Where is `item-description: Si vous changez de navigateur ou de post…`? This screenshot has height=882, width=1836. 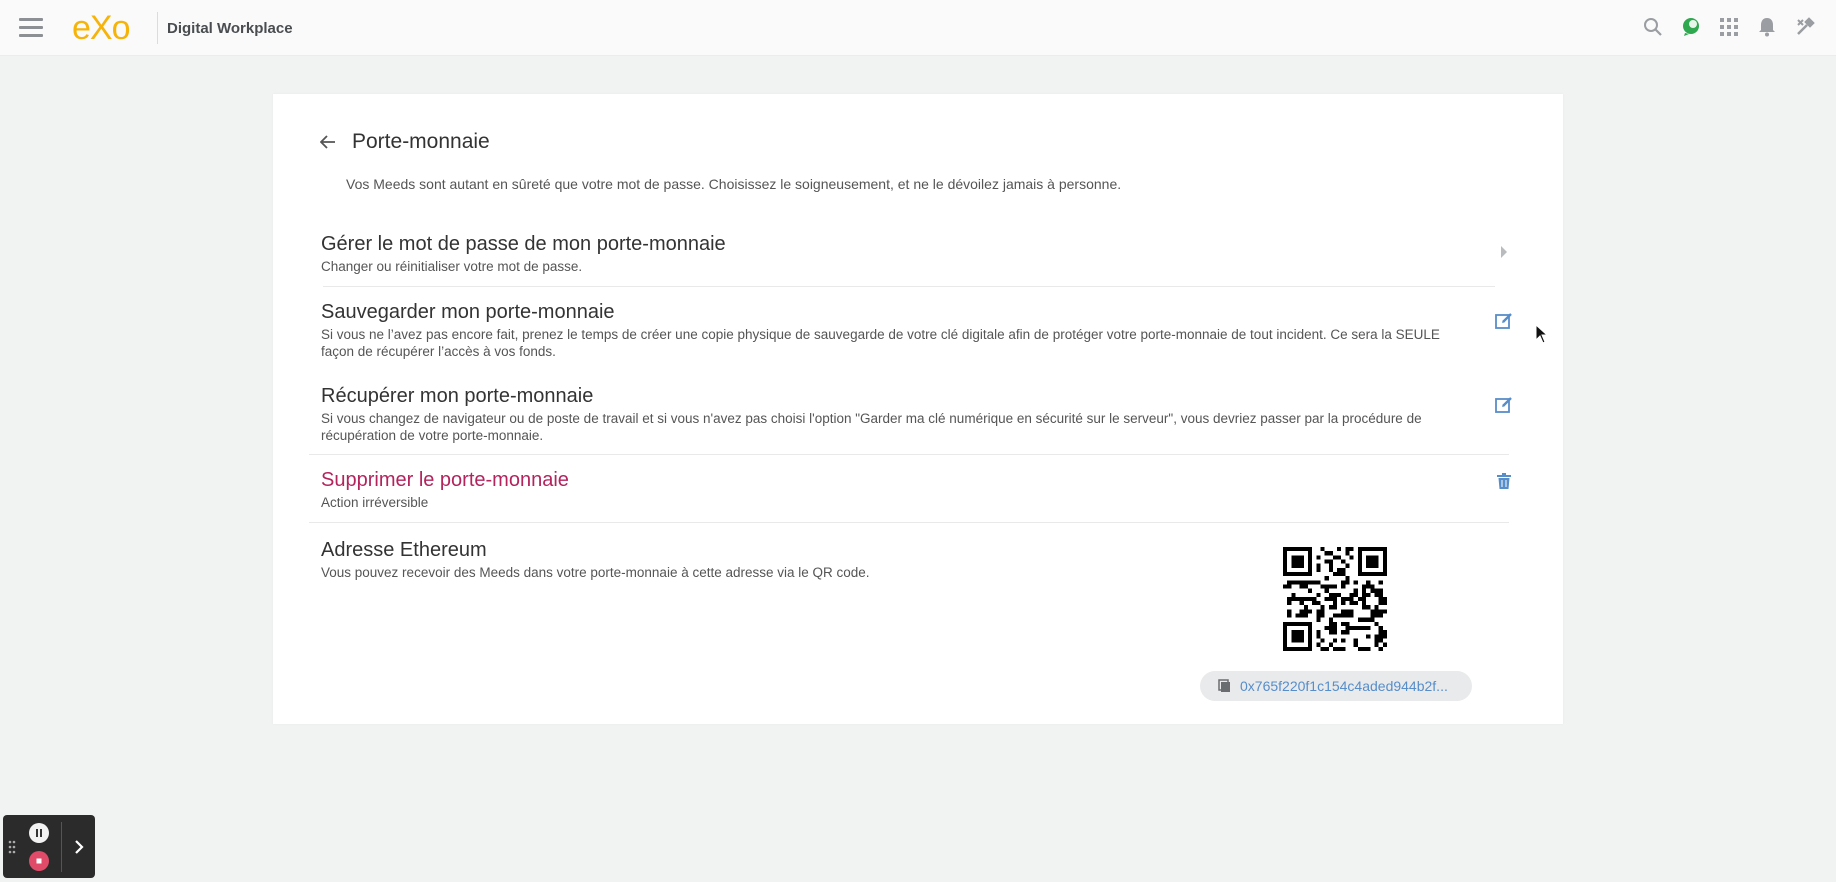
item-description: Si vous changez de navigateur ou de post… is located at coordinates (871, 427).